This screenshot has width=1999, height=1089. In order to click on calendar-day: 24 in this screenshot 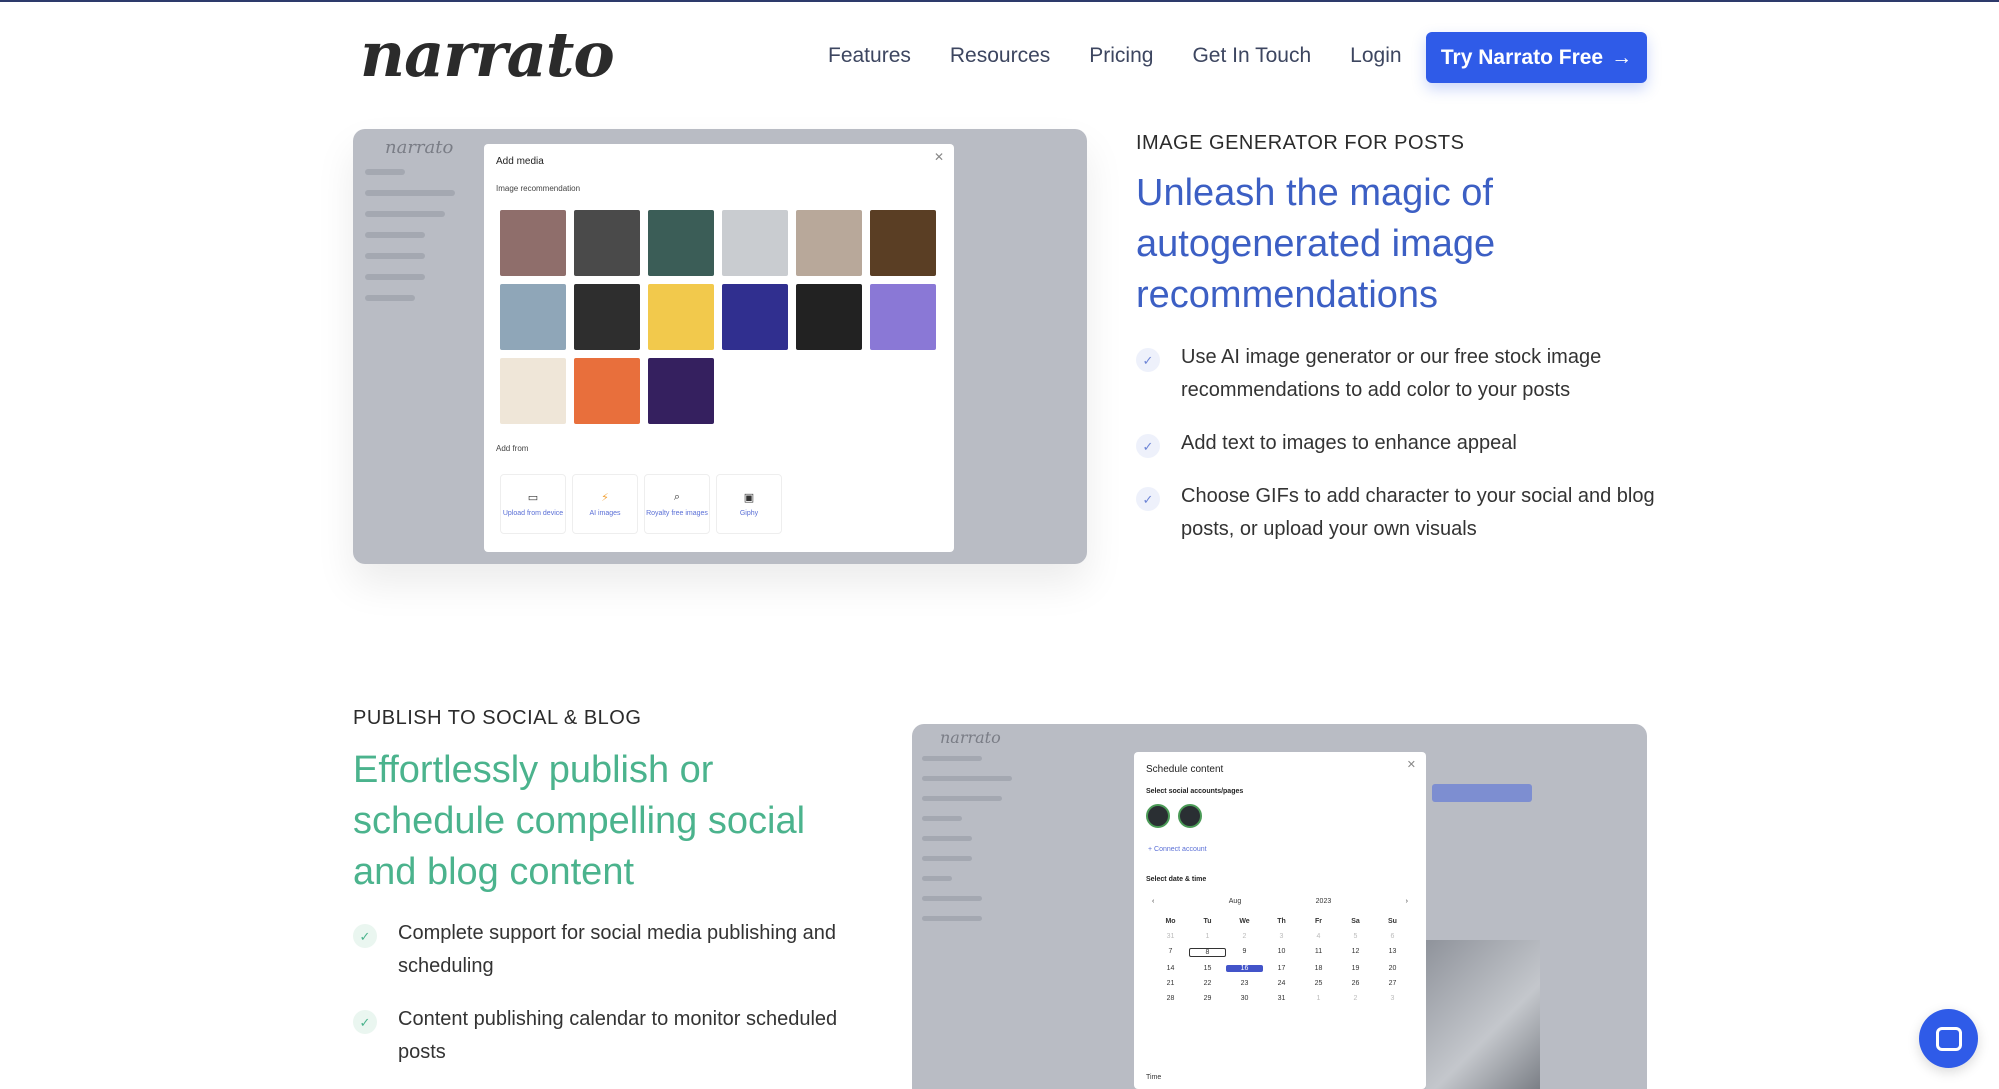, I will do `click(1281, 983)`.